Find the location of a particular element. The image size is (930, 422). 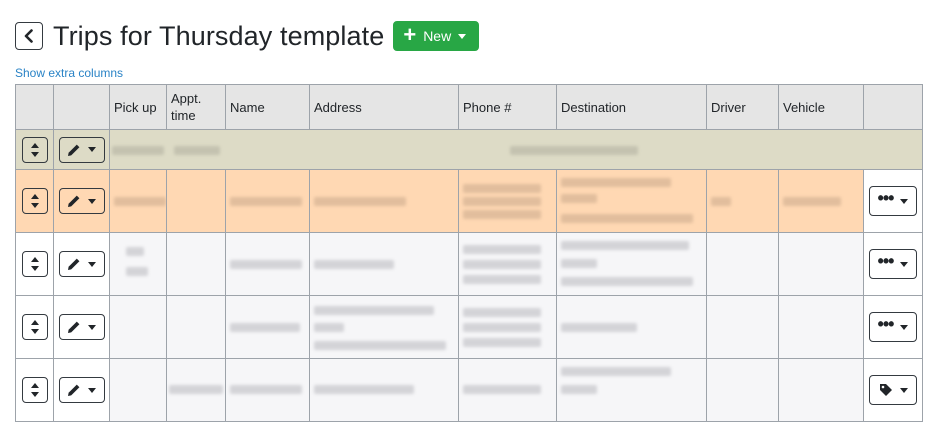

new-trip-dropdown-button: + New is located at coordinates (436, 36).